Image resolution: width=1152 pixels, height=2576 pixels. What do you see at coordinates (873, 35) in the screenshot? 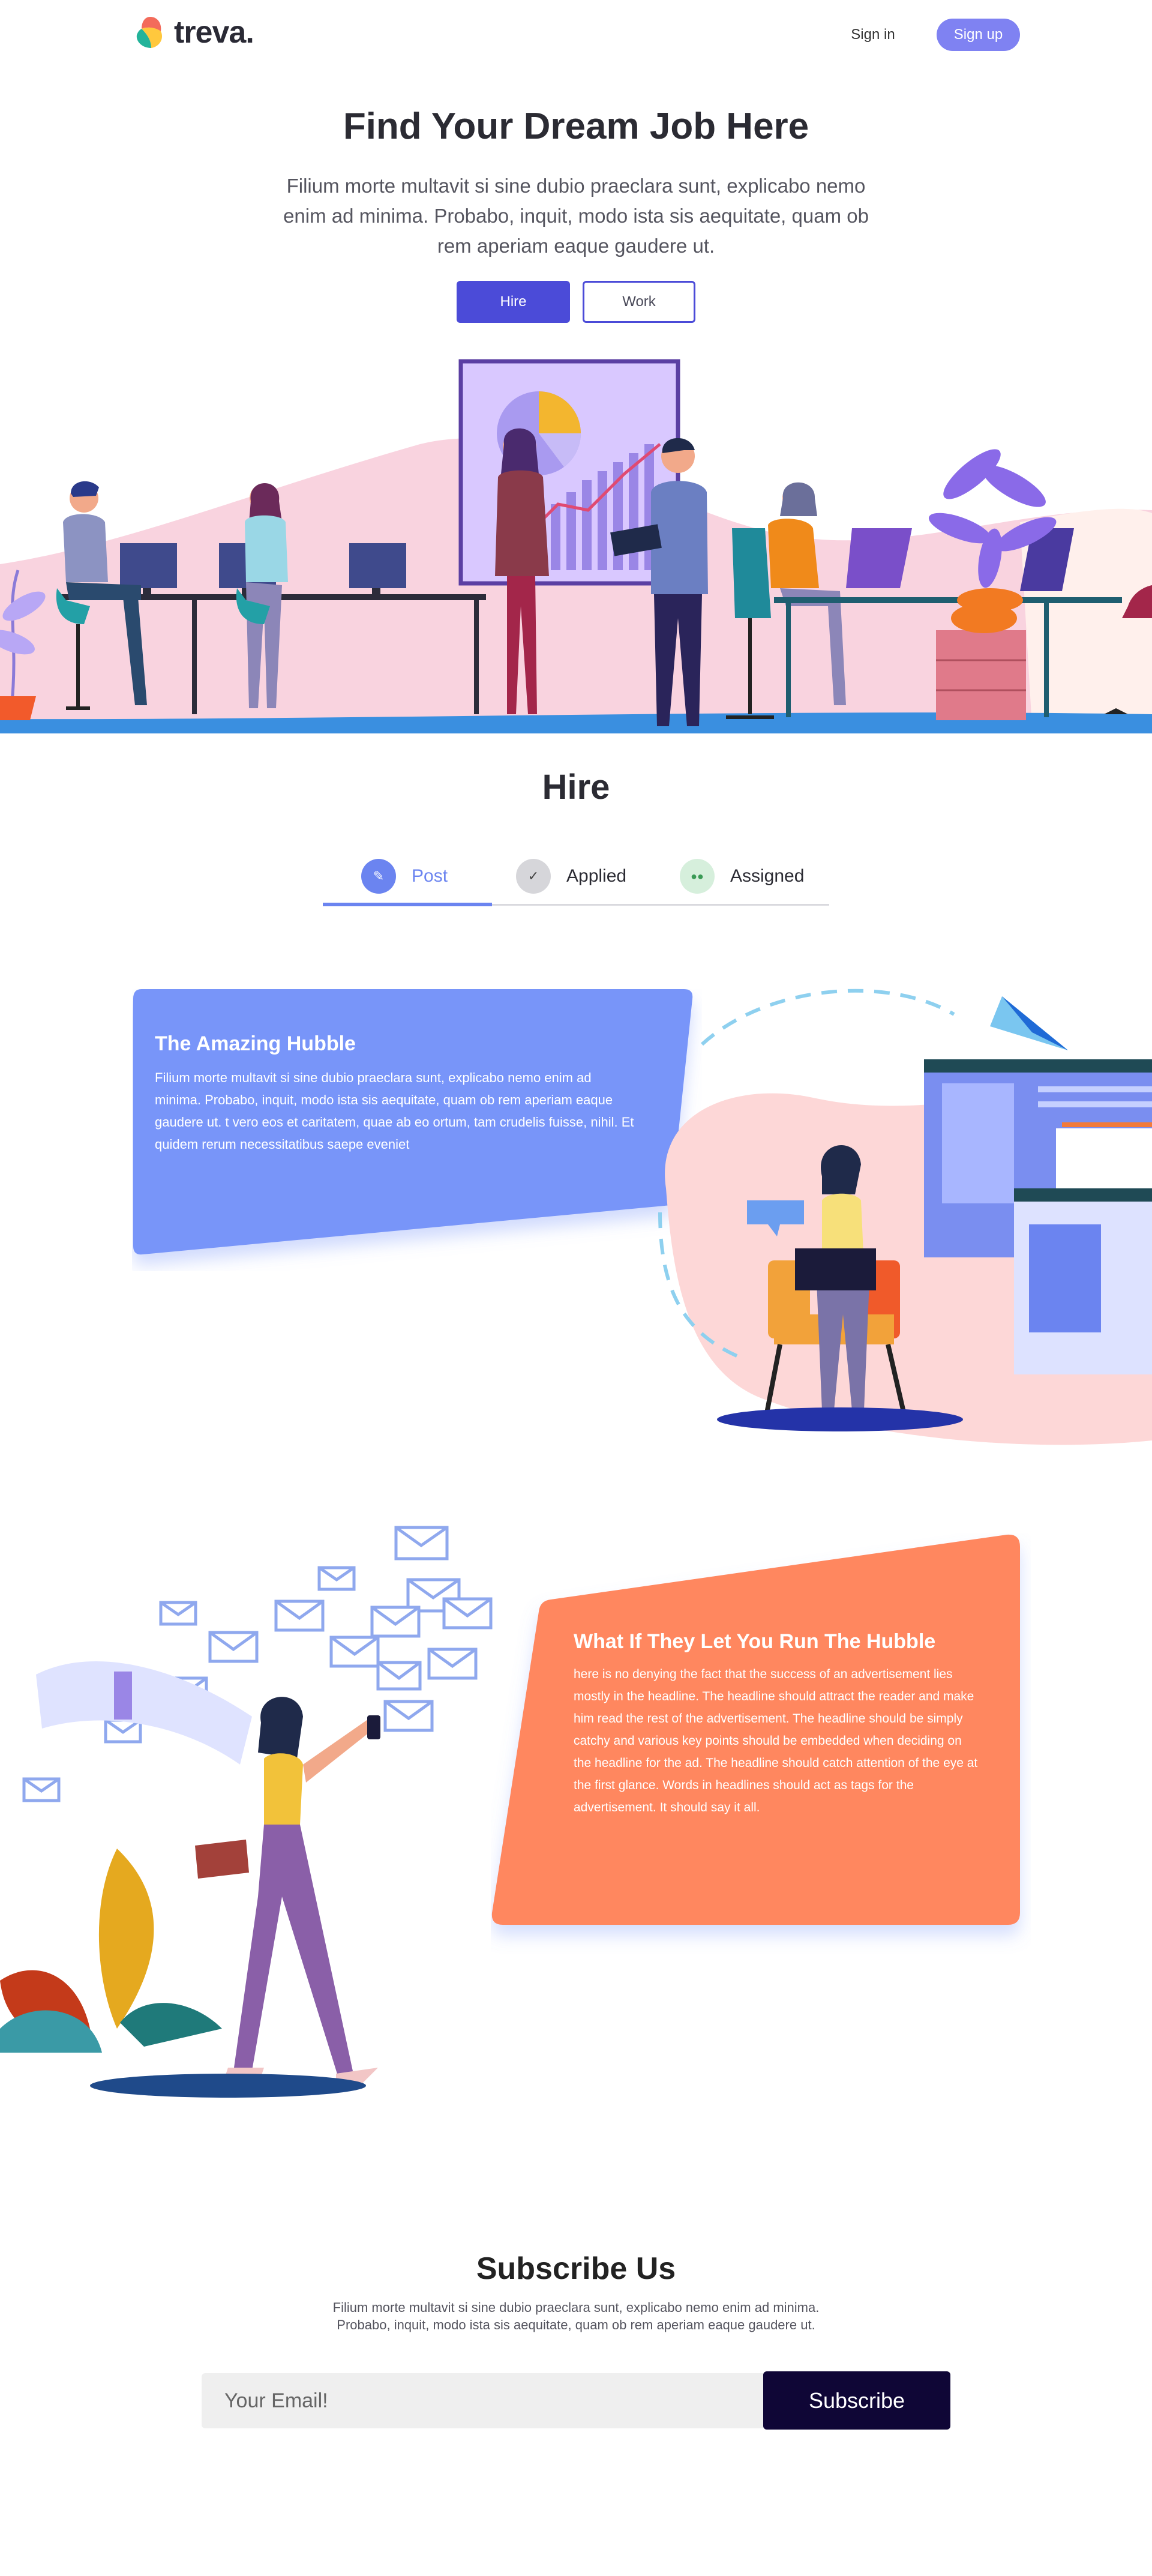
I see `sign-in-link: Sign in` at bounding box center [873, 35].